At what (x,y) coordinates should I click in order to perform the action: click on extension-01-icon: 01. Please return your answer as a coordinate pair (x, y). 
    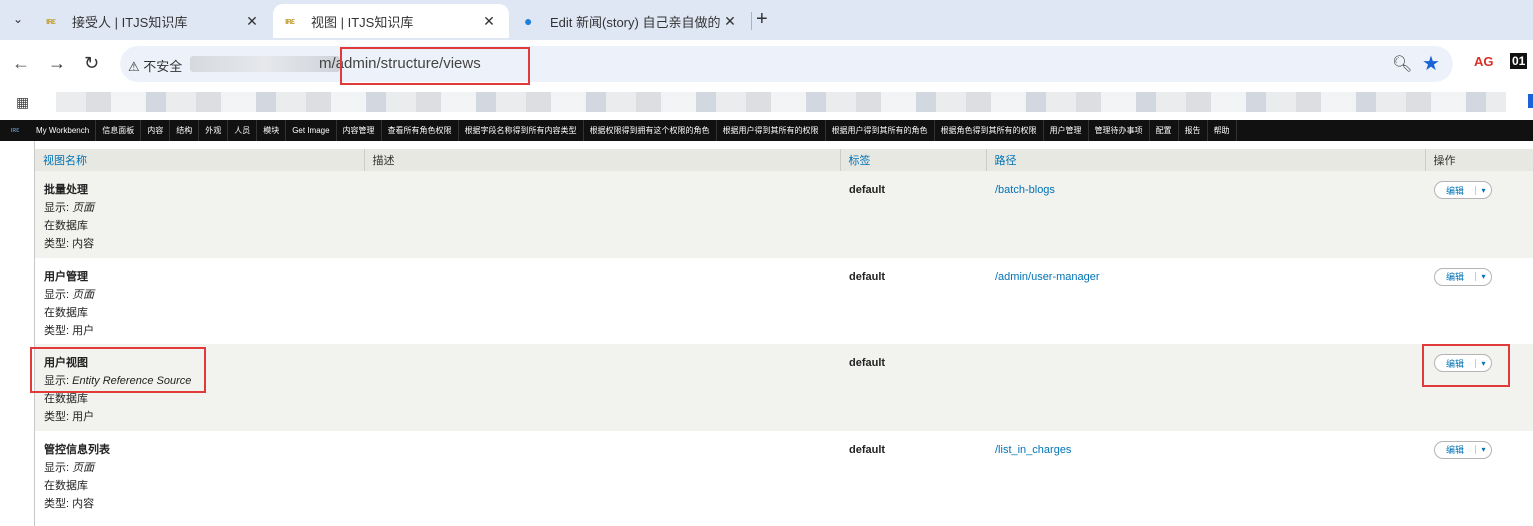
    Looking at the image, I should click on (1519, 61).